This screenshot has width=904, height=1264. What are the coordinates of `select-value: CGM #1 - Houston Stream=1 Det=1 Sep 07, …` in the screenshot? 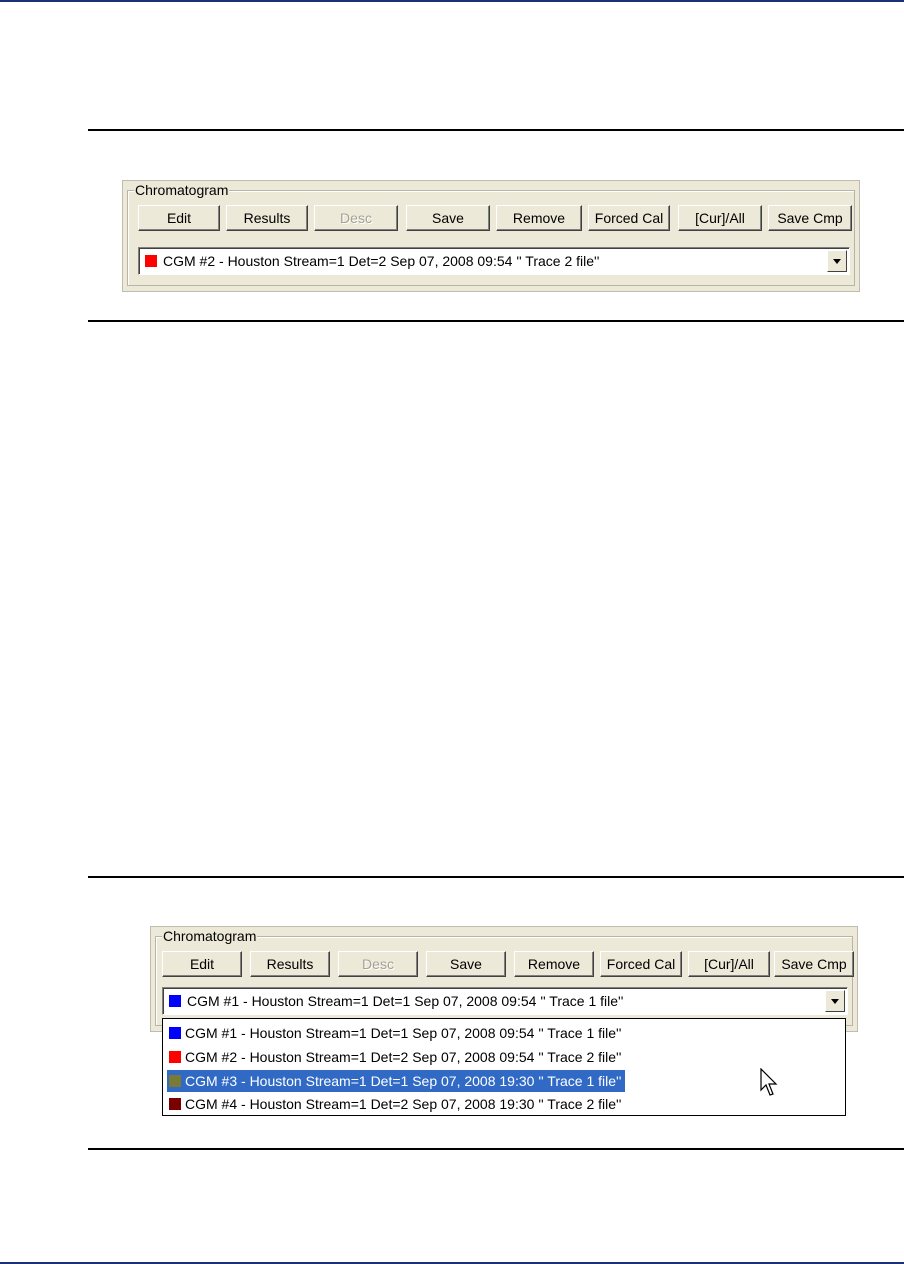 It's located at (396, 1001).